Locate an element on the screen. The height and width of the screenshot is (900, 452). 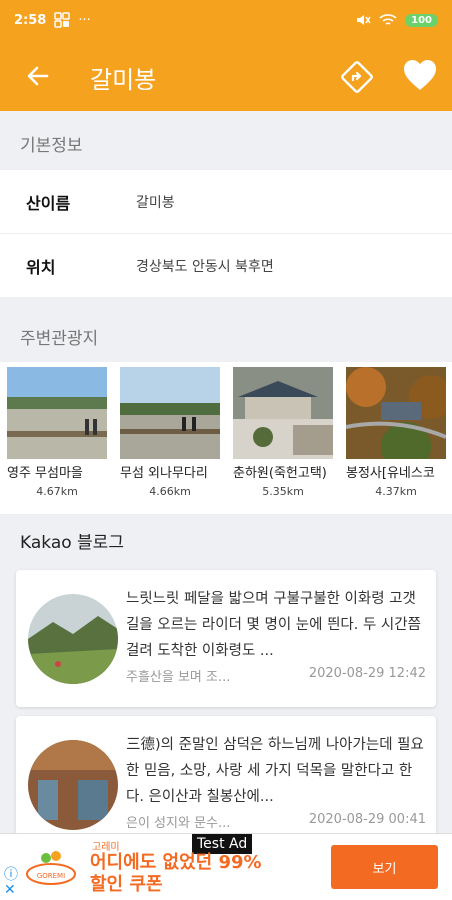
nearby-header: 주변관광지 is located at coordinates (226, 337).